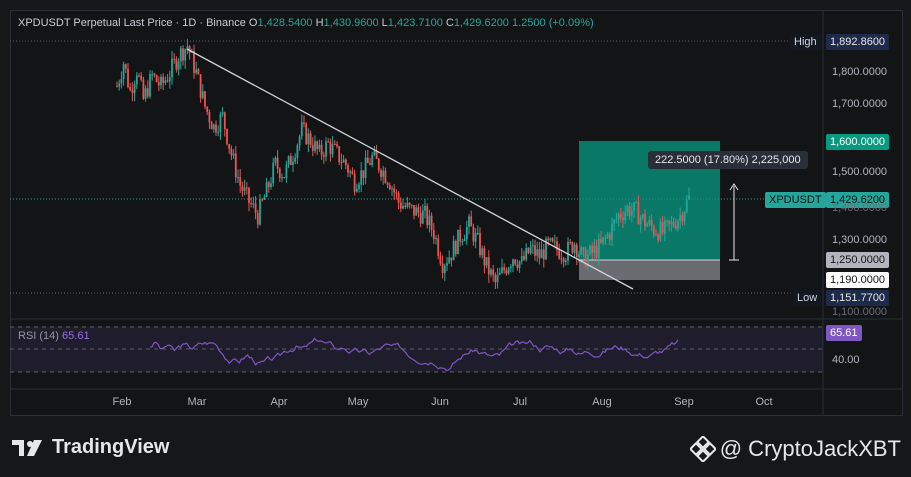  Describe the element at coordinates (122, 402) in the screenshot. I see `time-tick: Feb` at that location.